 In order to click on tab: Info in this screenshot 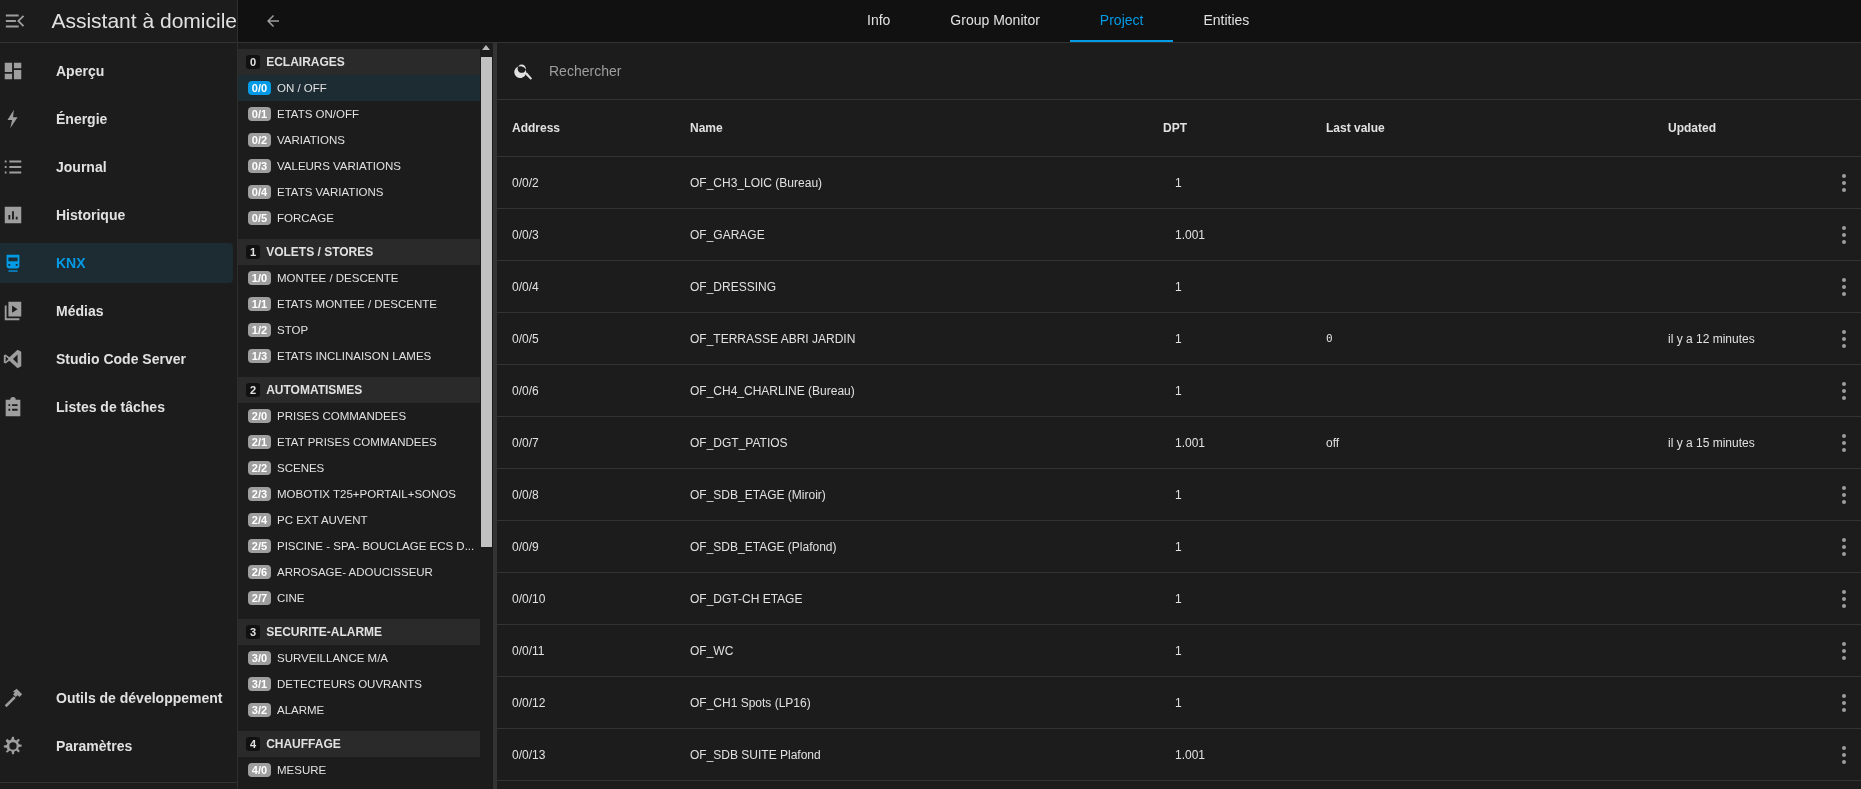, I will do `click(879, 21)`.